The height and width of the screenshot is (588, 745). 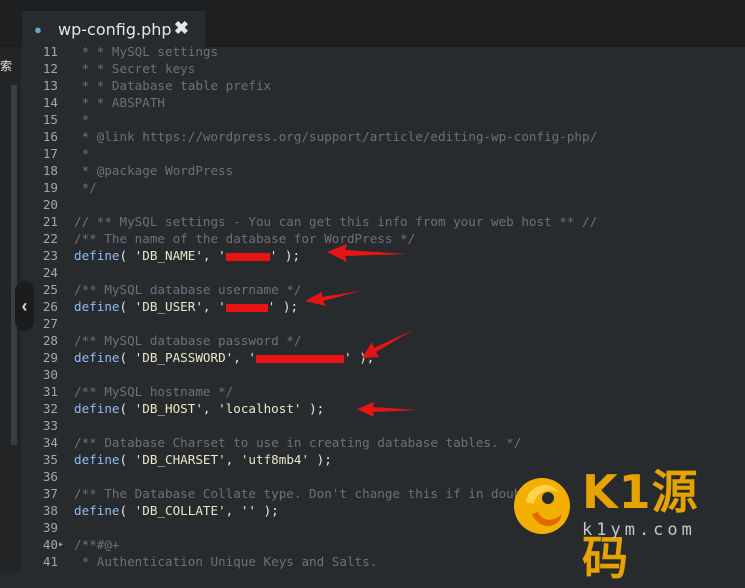 I want to click on line-number: 41, so click(x=50, y=561).